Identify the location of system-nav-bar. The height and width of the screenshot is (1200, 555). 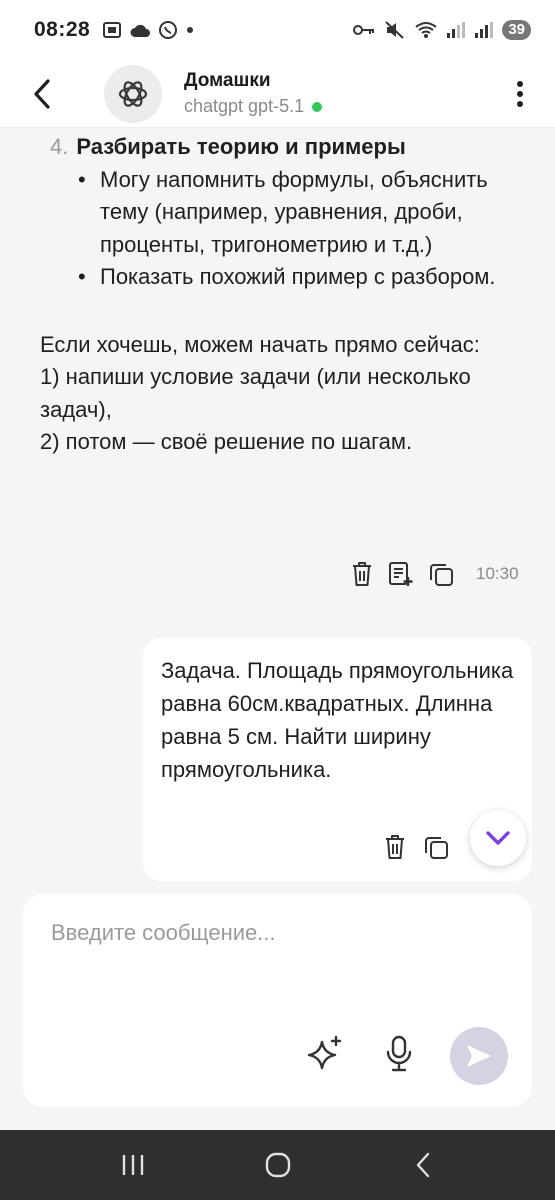
(277, 1165).